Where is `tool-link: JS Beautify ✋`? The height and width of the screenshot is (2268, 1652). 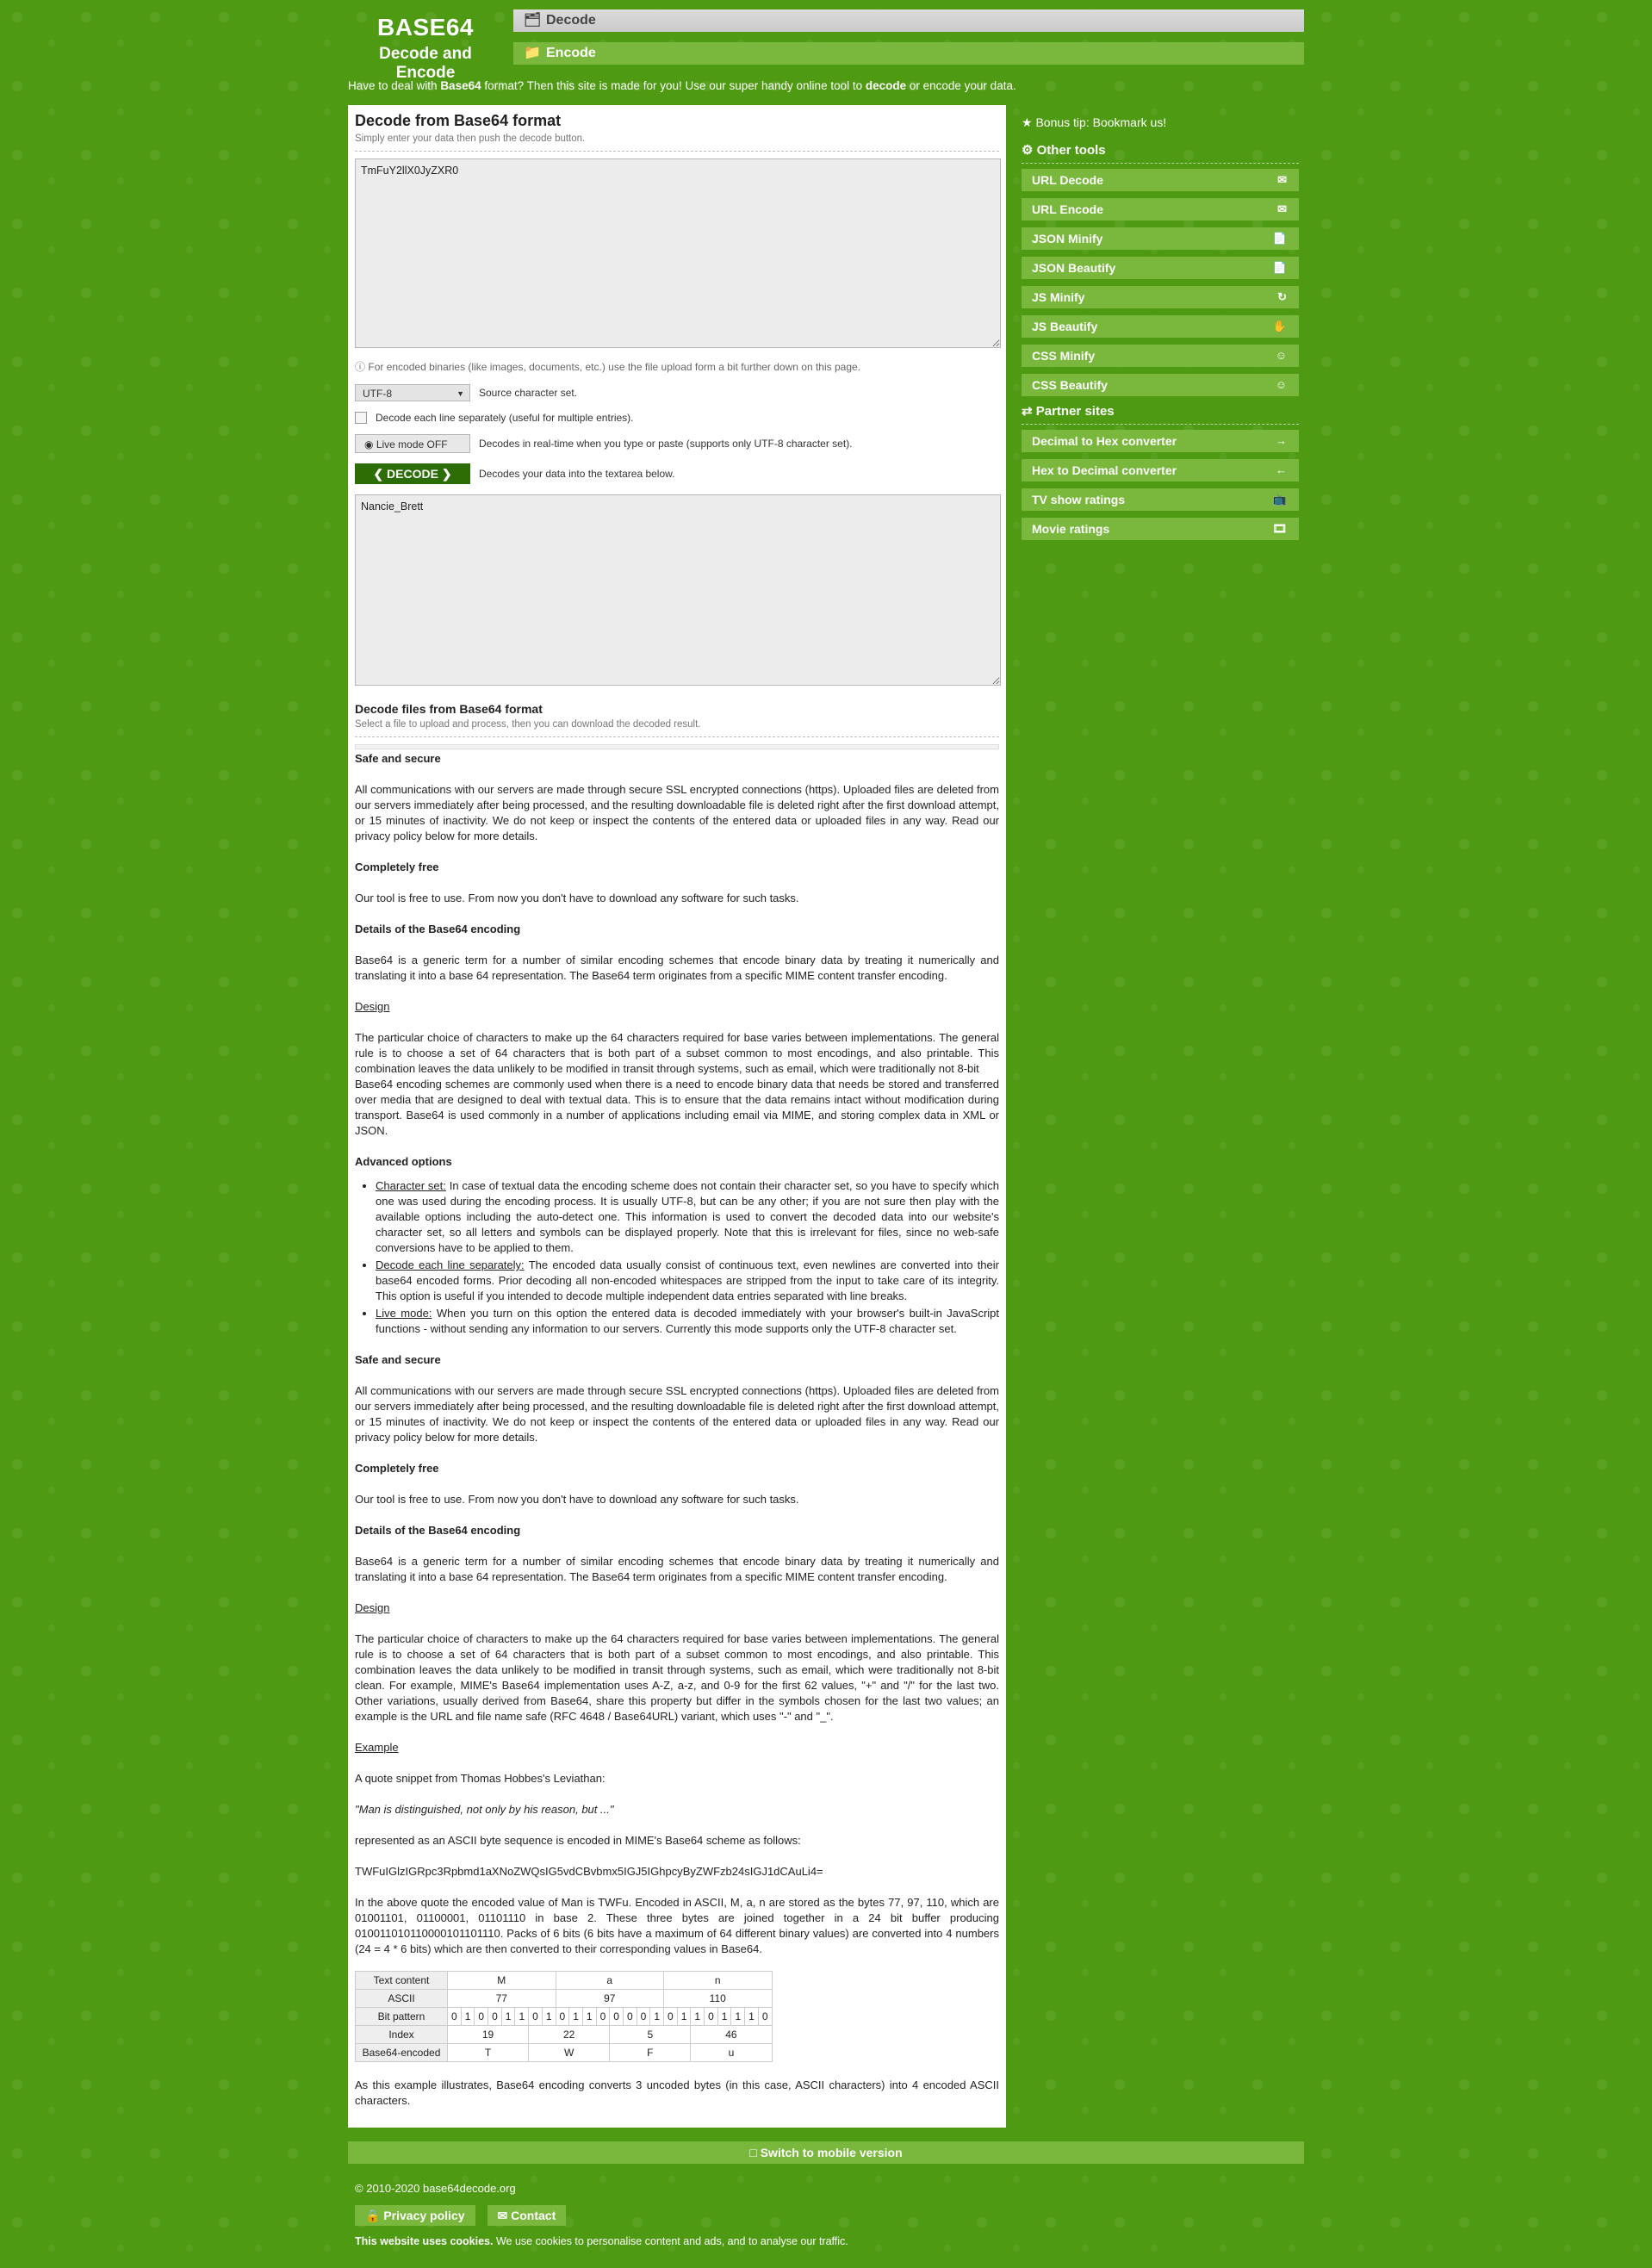 tool-link: JS Beautify ✋ is located at coordinates (1160, 326).